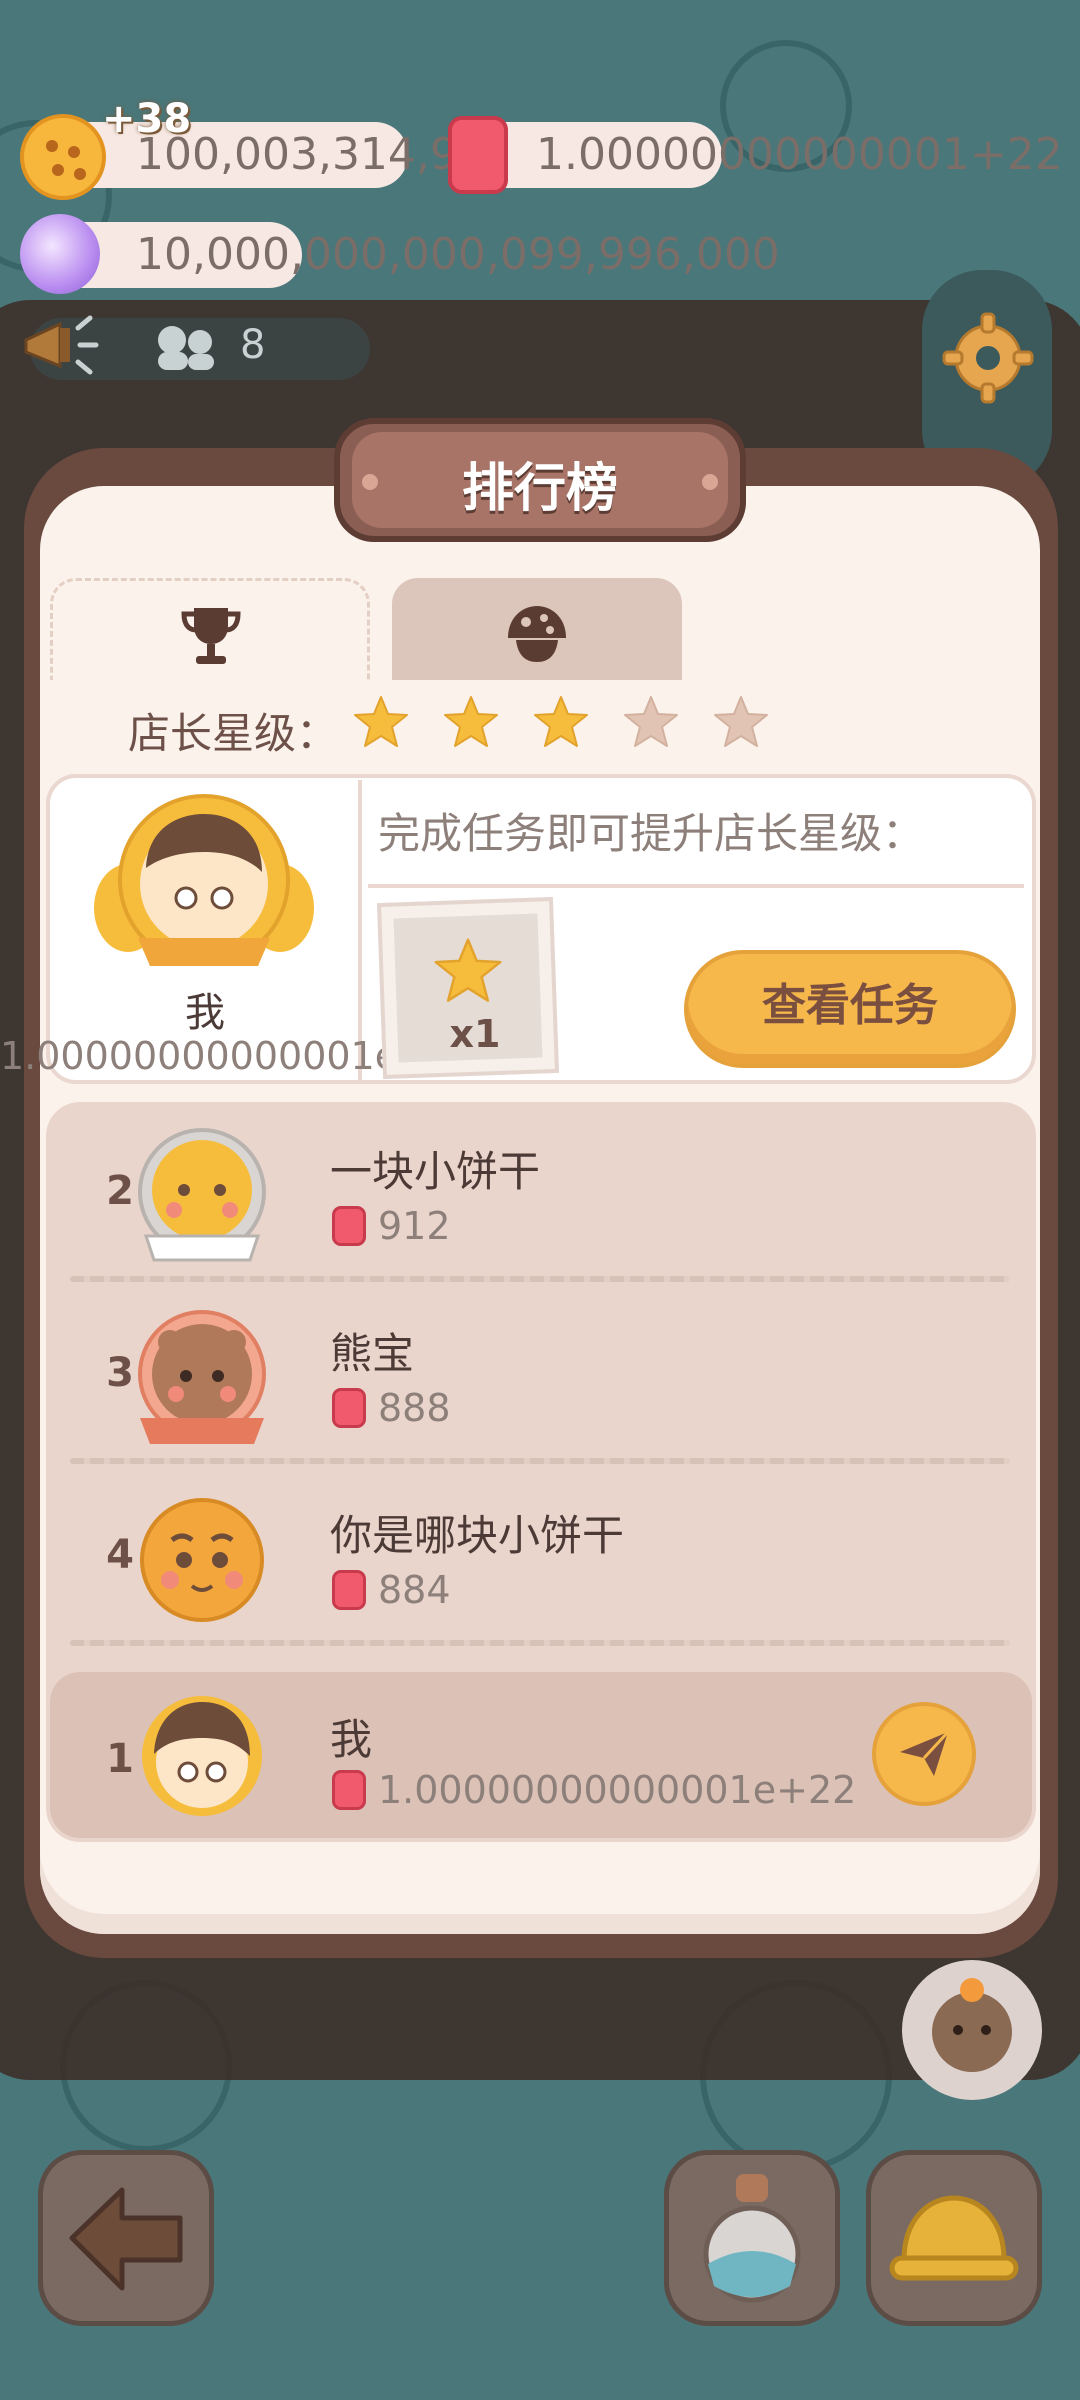 This screenshot has width=1080, height=2400. What do you see at coordinates (211, 636) in the screenshot?
I see `trophy-icon` at bounding box center [211, 636].